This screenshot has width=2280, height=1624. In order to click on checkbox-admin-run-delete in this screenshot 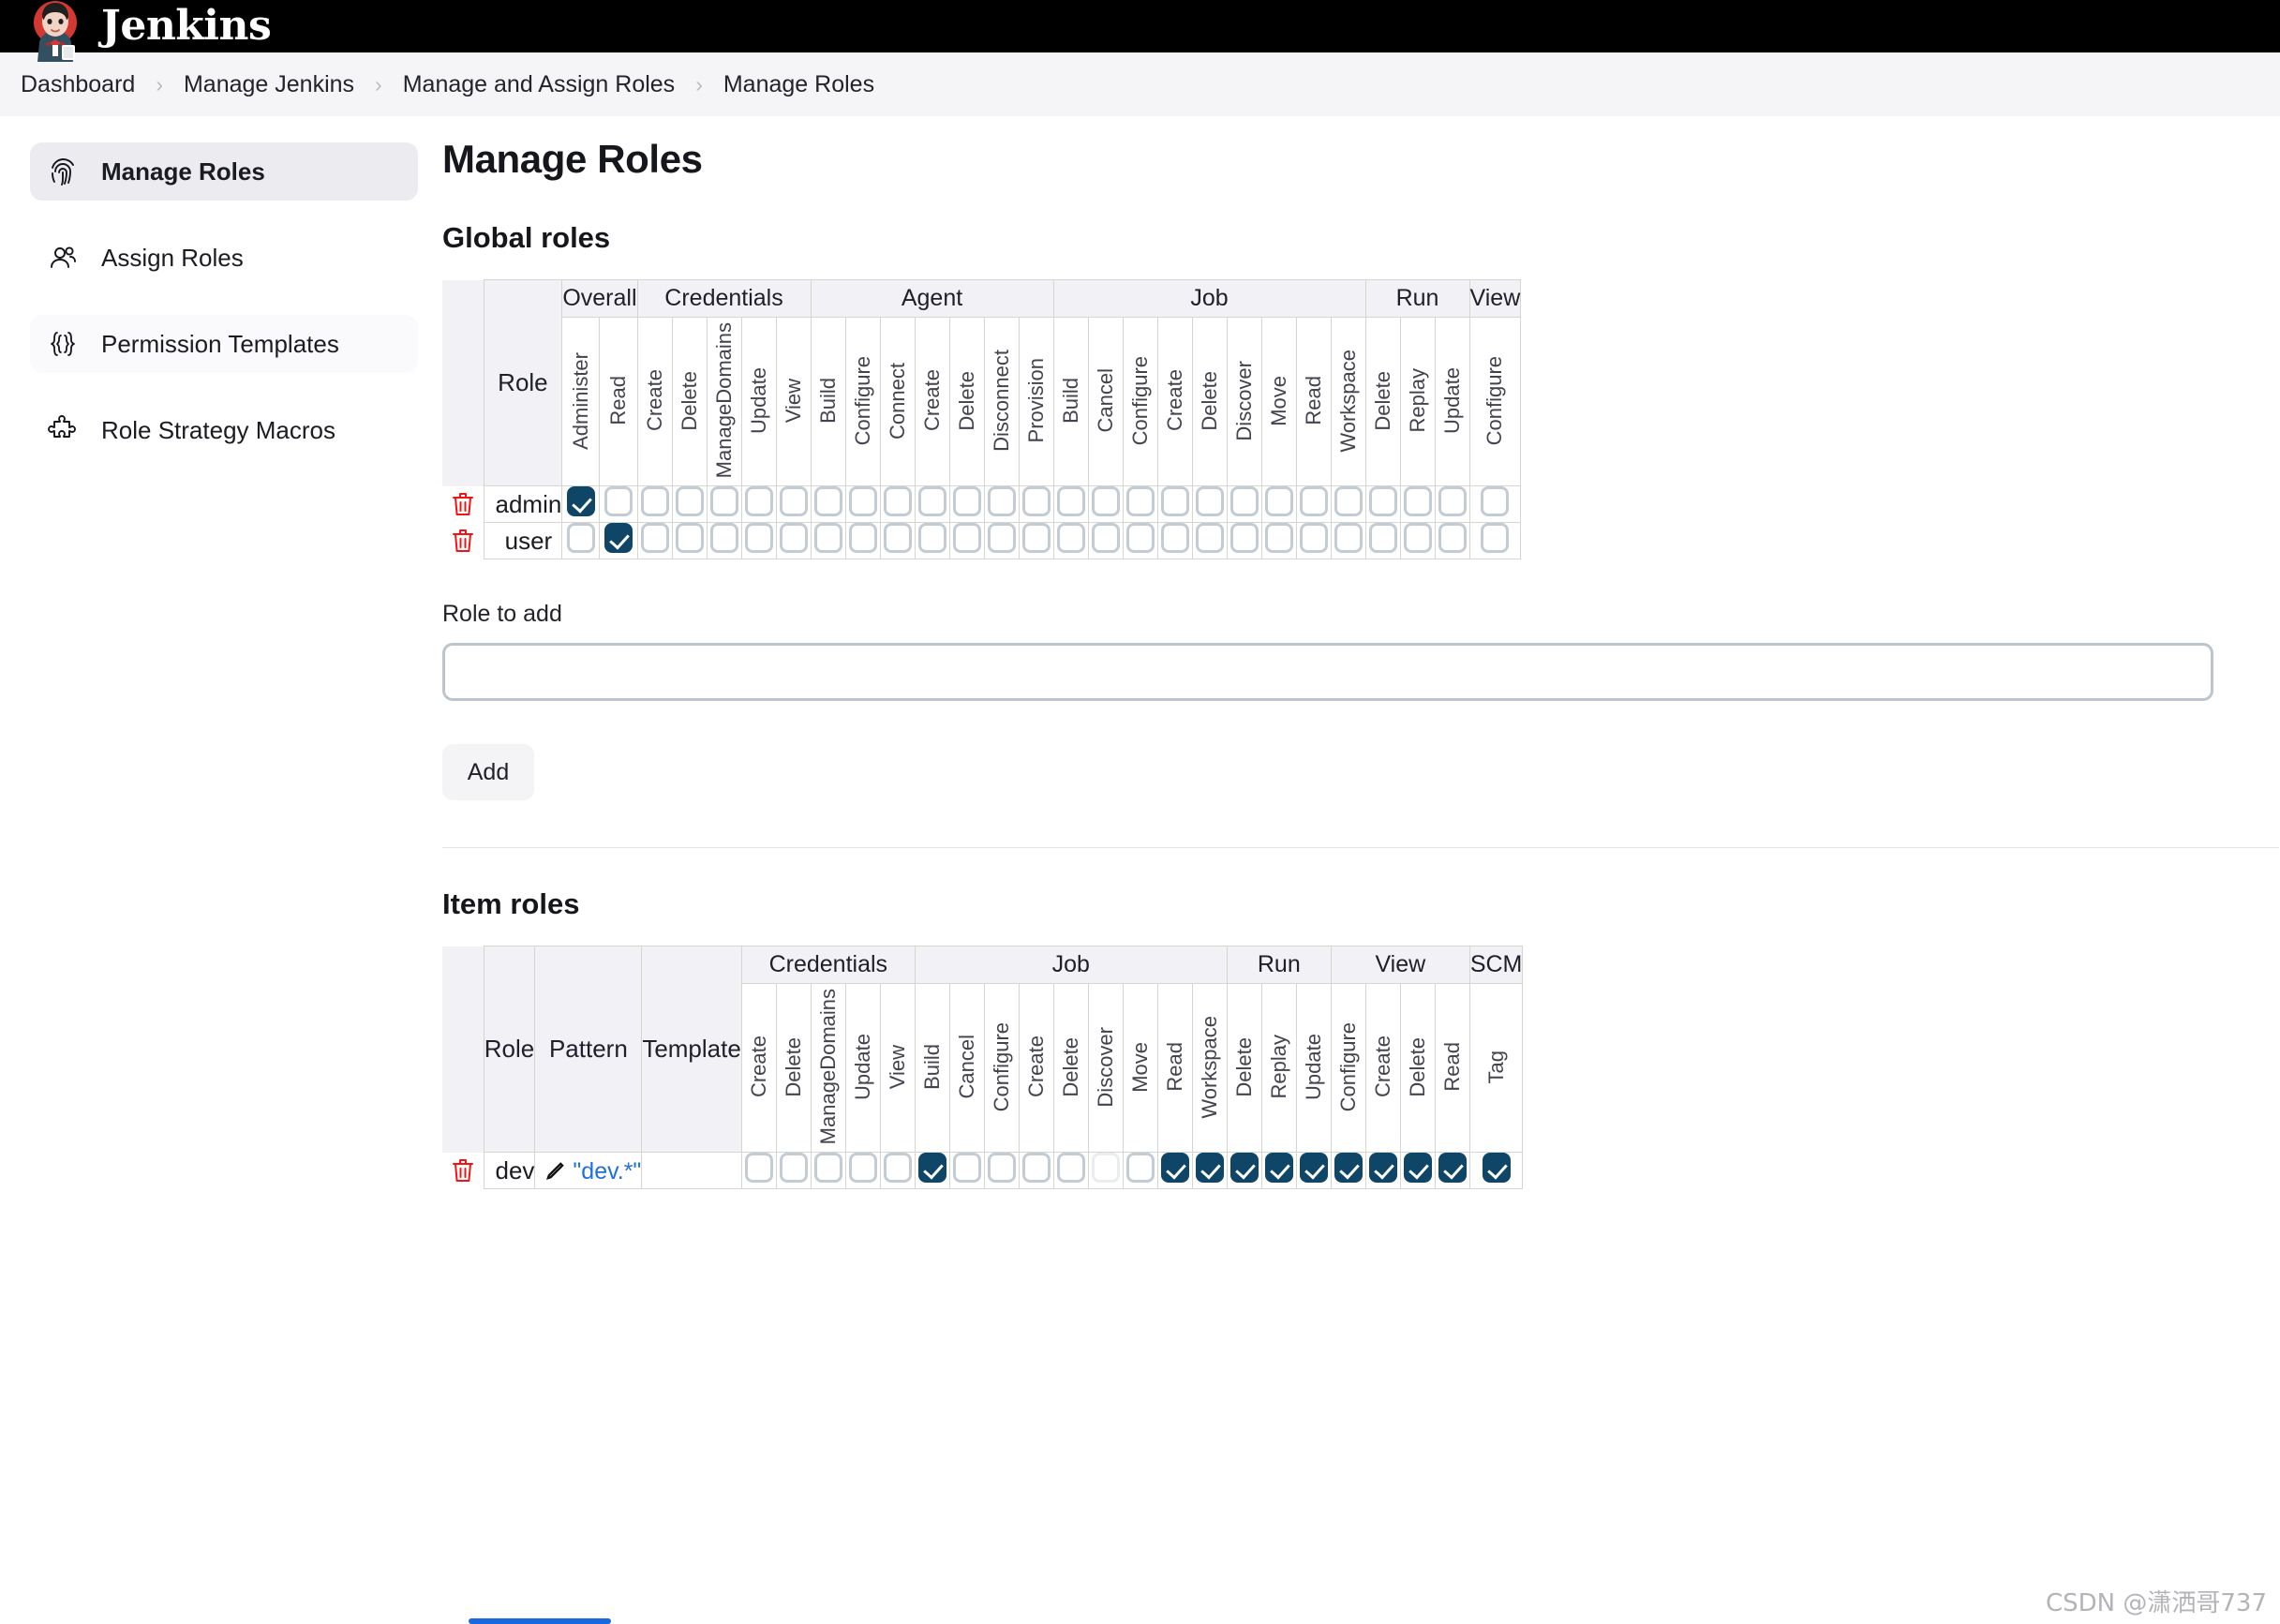, I will do `click(1382, 501)`.